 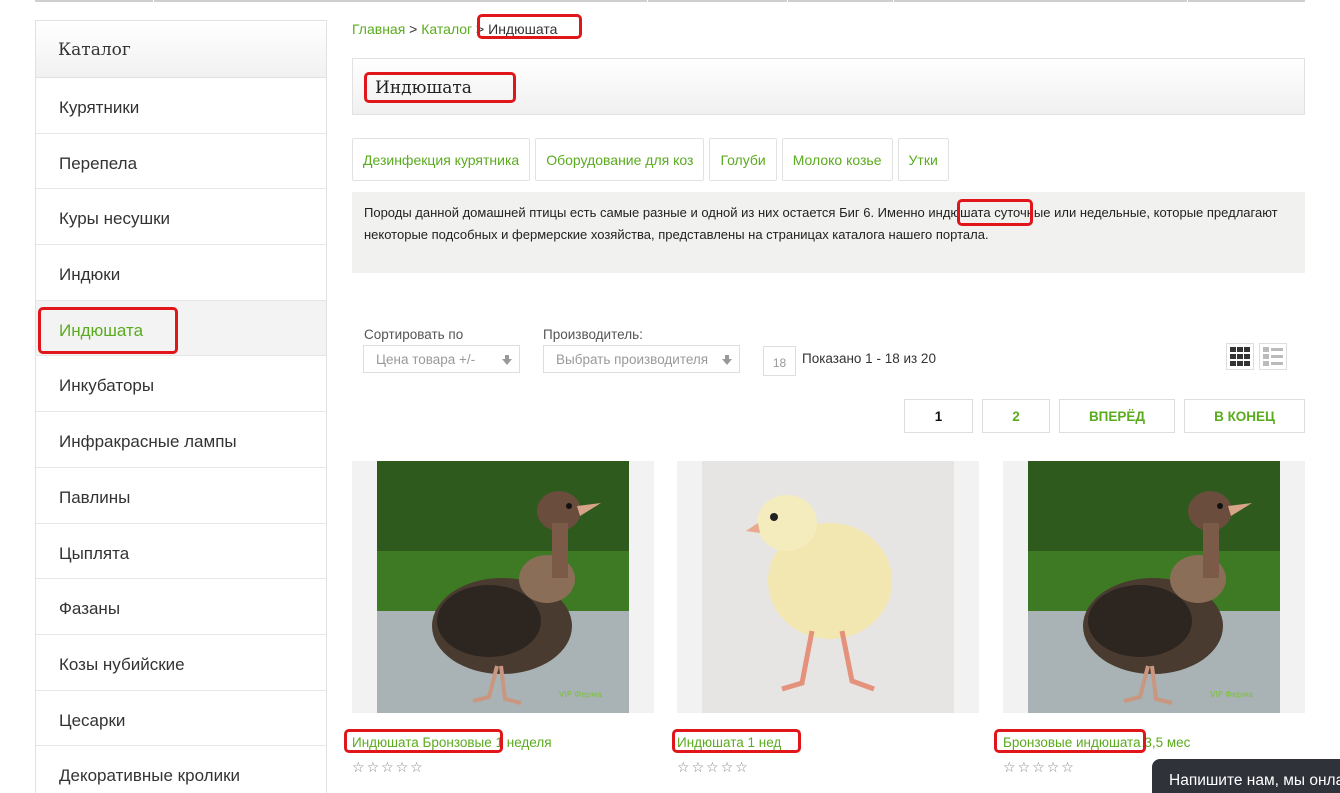 What do you see at coordinates (923, 159) in the screenshot?
I see `tag-utki: Утки` at bounding box center [923, 159].